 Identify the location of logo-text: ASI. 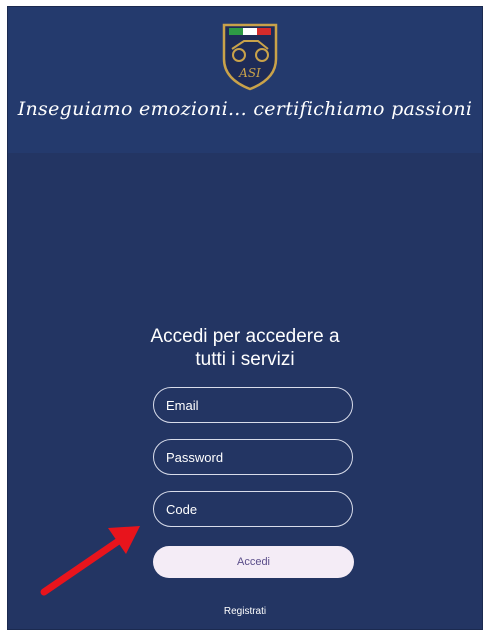
(249, 73).